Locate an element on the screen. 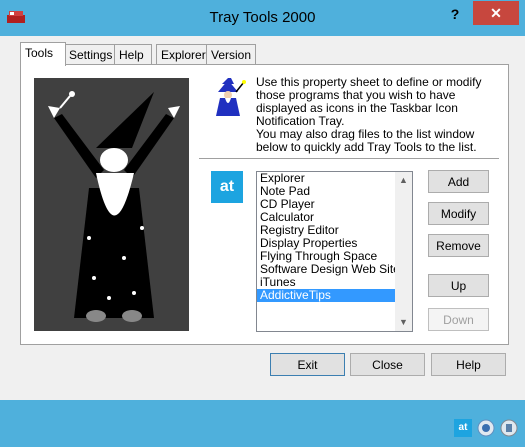  close-window-button: ✕ is located at coordinates (496, 13).